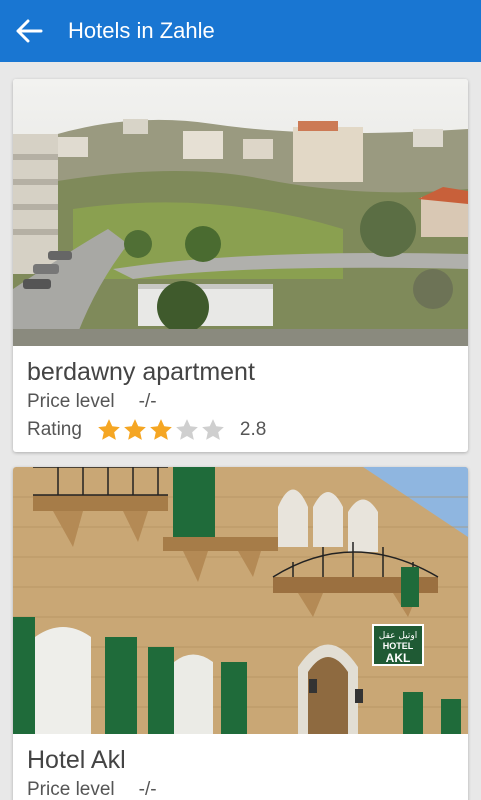 Image resolution: width=481 pixels, height=800 pixels. I want to click on app-bar: Hotels in Zahle, so click(240, 31).